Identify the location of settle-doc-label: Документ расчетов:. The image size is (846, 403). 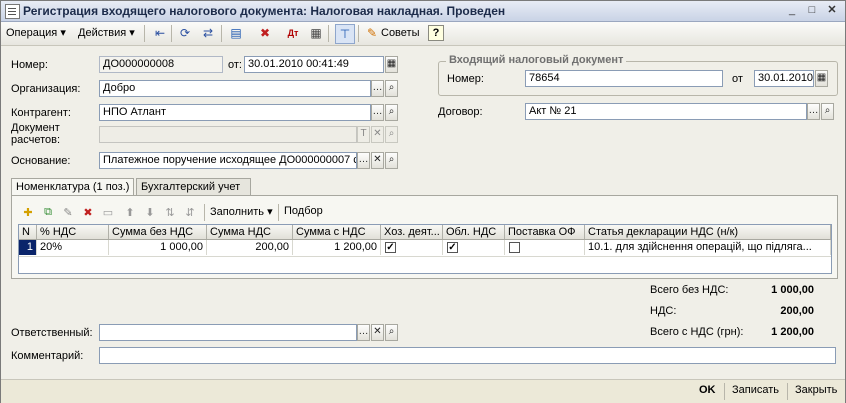
(36, 134).